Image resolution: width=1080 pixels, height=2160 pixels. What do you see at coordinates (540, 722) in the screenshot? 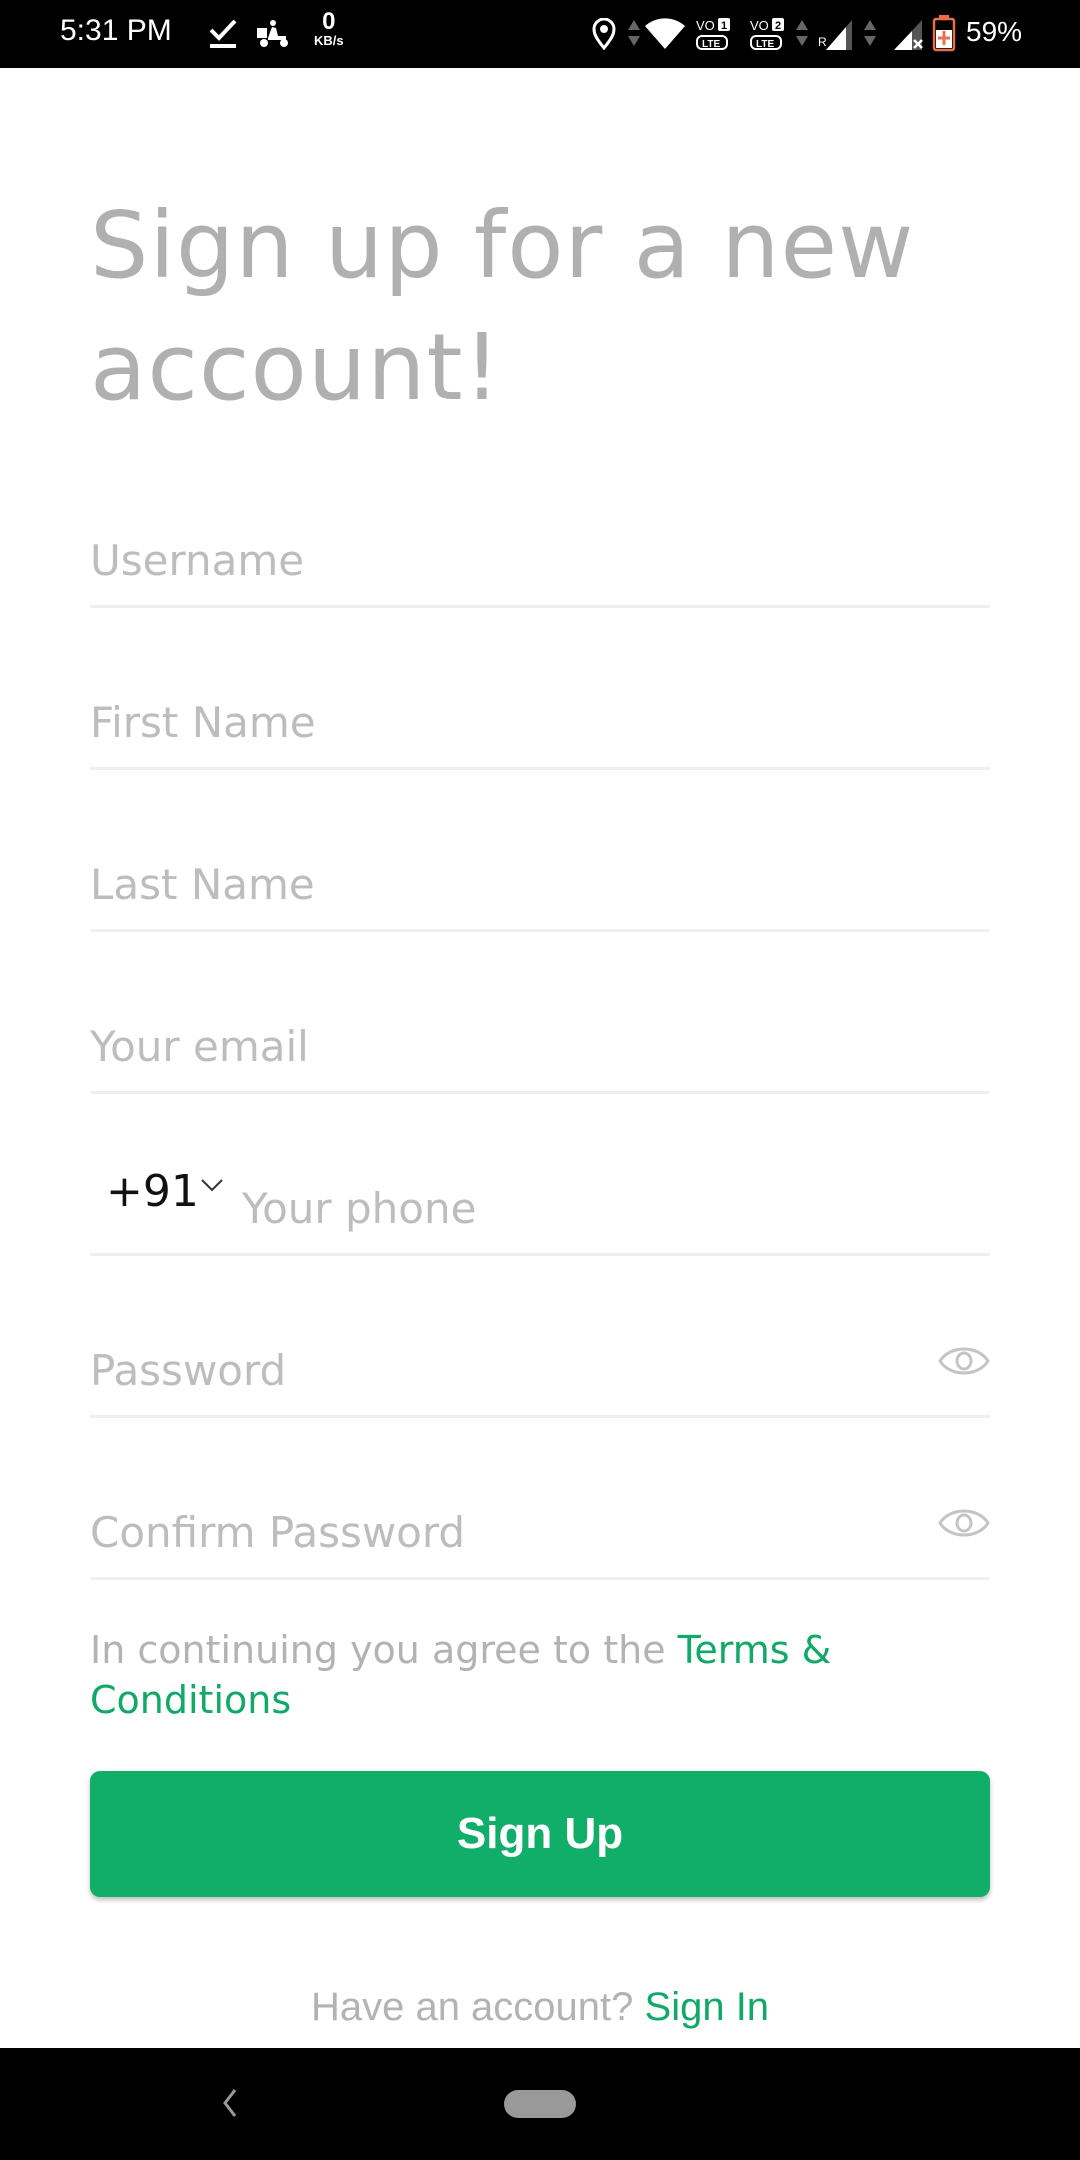
I see `first-name-input` at bounding box center [540, 722].